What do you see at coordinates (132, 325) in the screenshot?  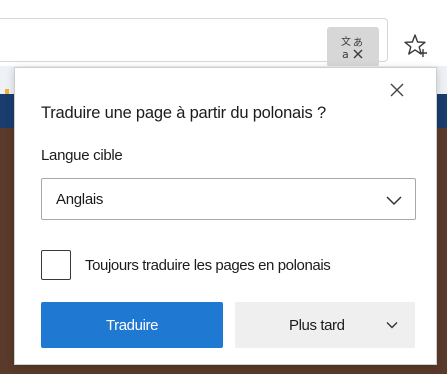 I see `translate-button: Traduire` at bounding box center [132, 325].